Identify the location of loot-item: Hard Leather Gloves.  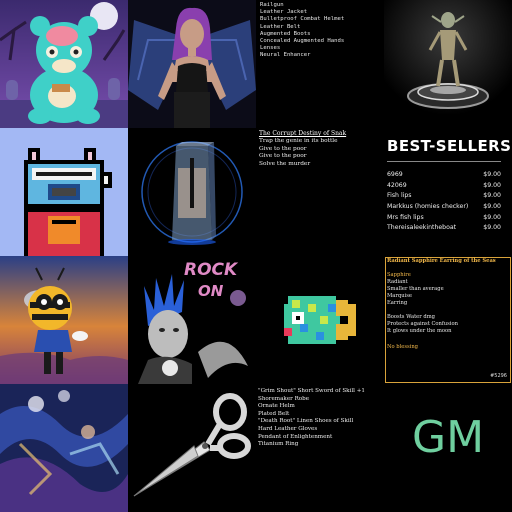
(288, 428).